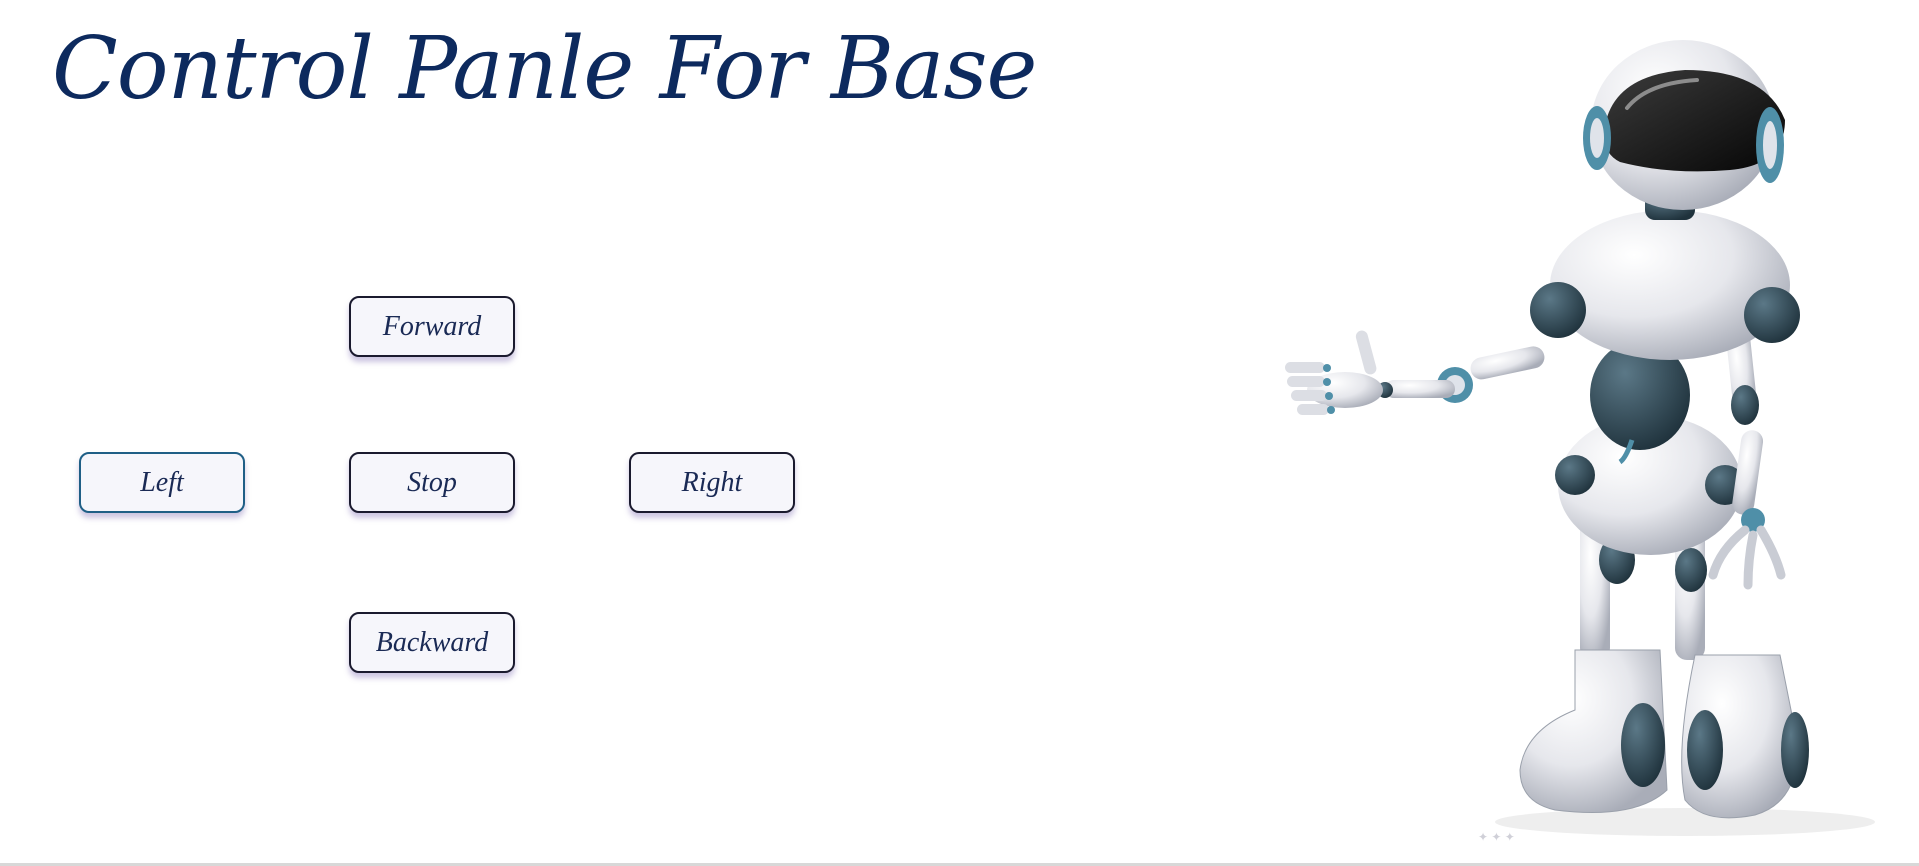 This screenshot has height=866, width=1919. I want to click on page-title: Control Panle For Base, so click(544, 69).